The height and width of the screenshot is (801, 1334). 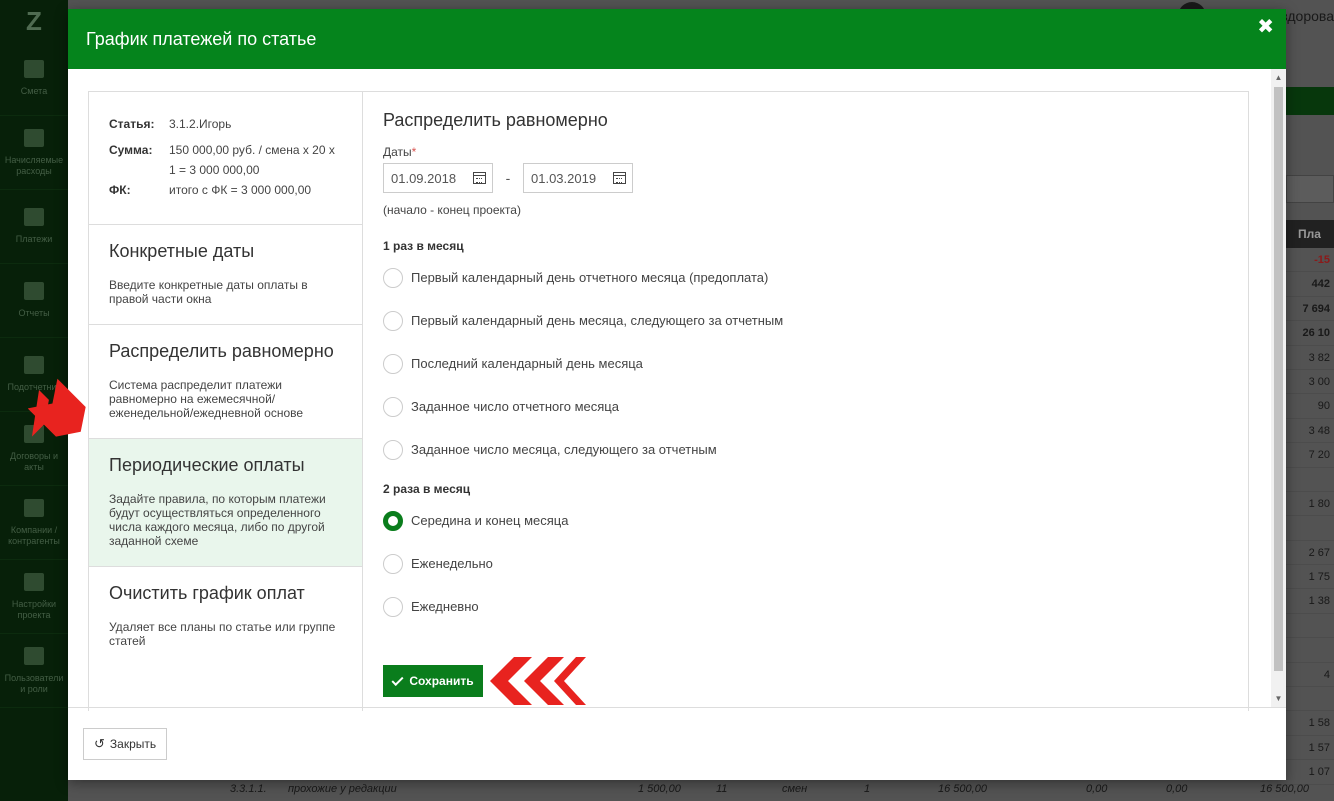 What do you see at coordinates (805, 152) in the screenshot?
I see `dates-label: Даты*` at bounding box center [805, 152].